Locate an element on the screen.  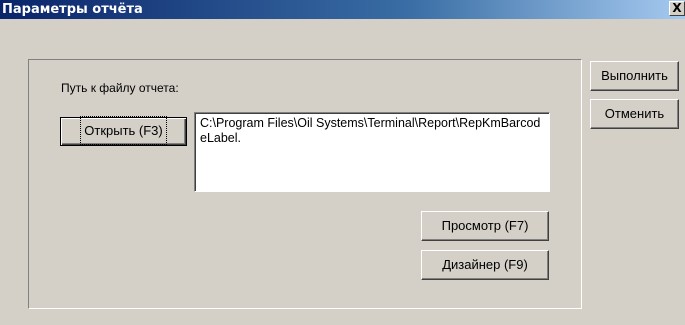
preview-button-label: Просмотр (F7) is located at coordinates (485, 225).